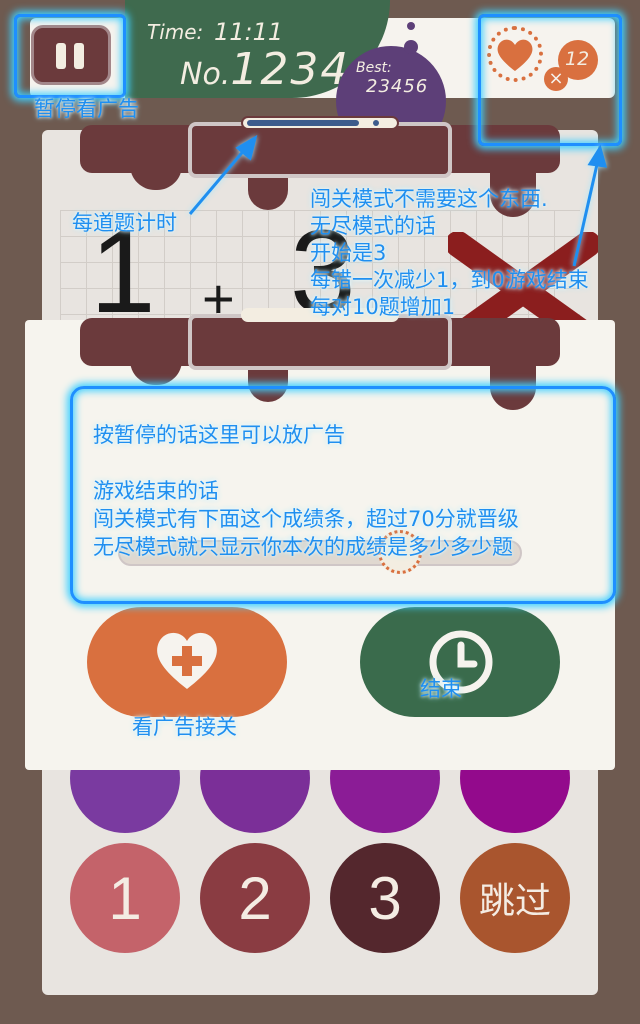  I want to click on dialog-frame, so click(320, 342).